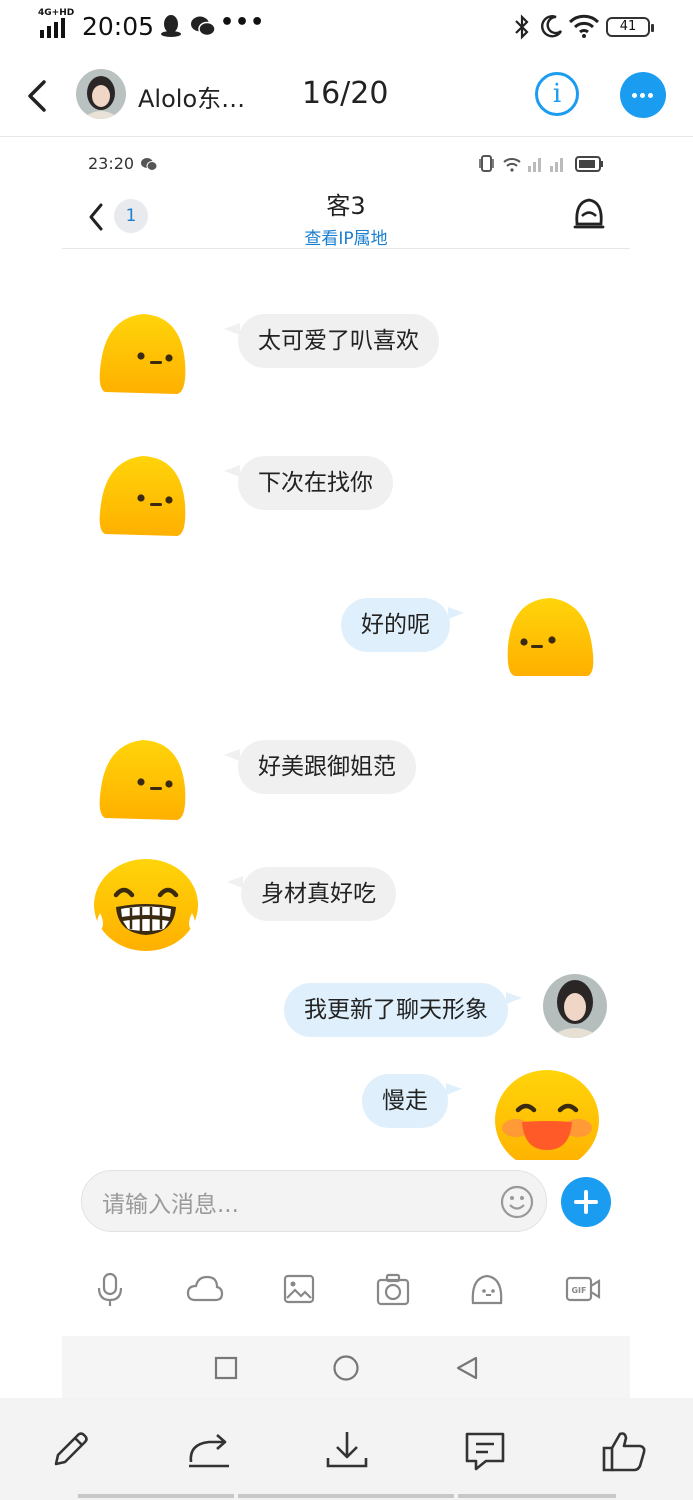 This screenshot has height=1500, width=693. What do you see at coordinates (346, 206) in the screenshot?
I see `chat-title: 客3` at bounding box center [346, 206].